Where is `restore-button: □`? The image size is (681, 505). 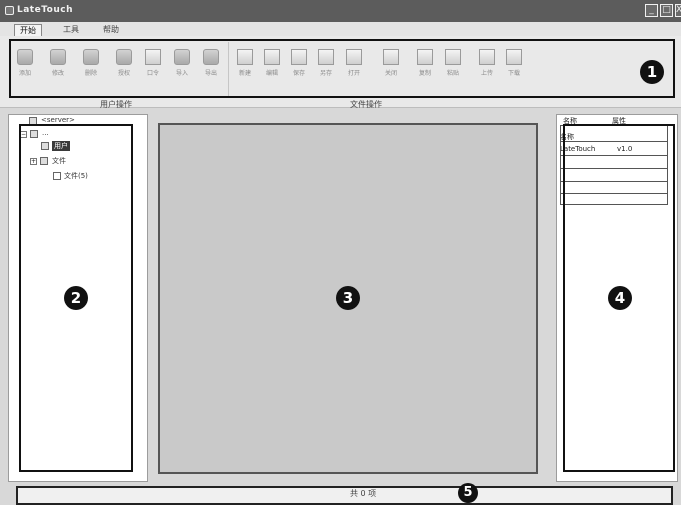
restore-button: □ is located at coordinates (666, 10).